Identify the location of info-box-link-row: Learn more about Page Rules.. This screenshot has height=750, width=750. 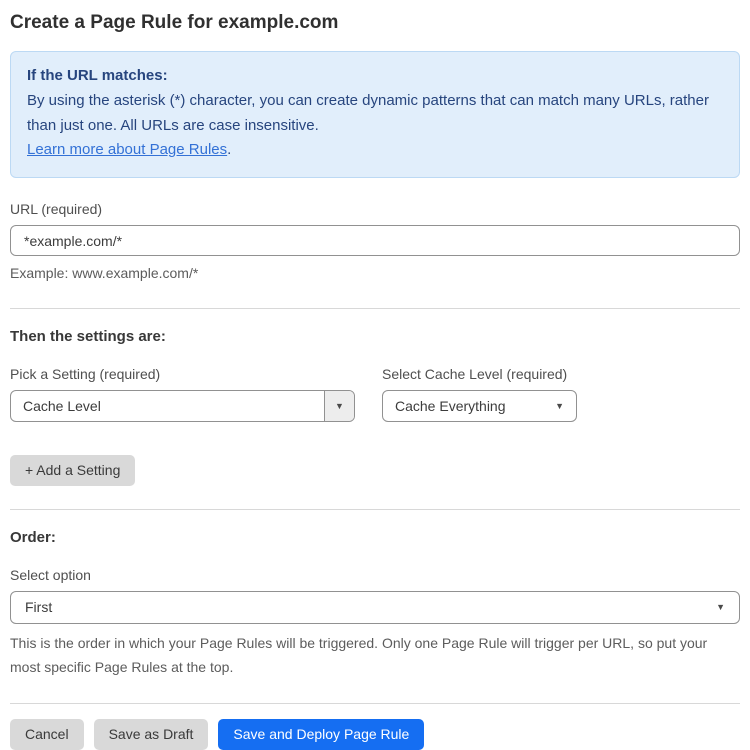
(375, 150).